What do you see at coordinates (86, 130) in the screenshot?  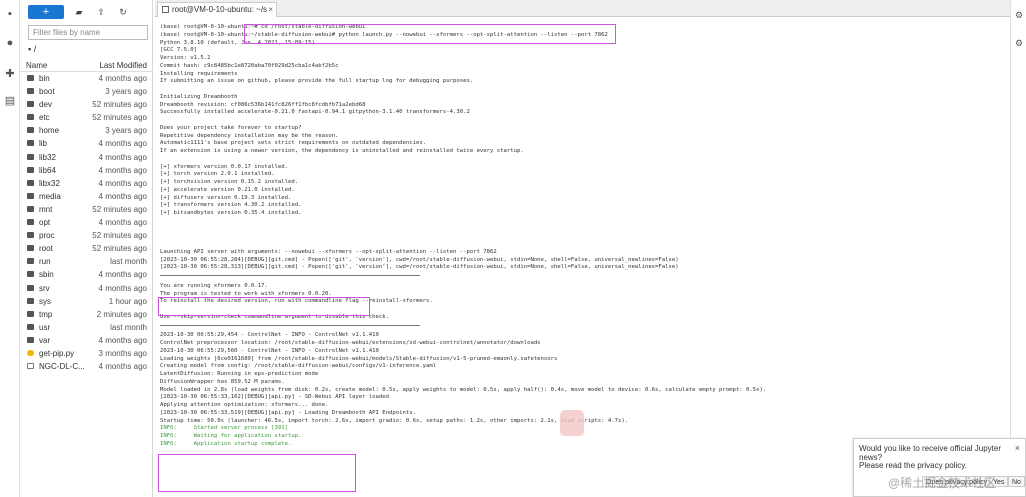 I see `file-row: home 3 years ago` at bounding box center [86, 130].